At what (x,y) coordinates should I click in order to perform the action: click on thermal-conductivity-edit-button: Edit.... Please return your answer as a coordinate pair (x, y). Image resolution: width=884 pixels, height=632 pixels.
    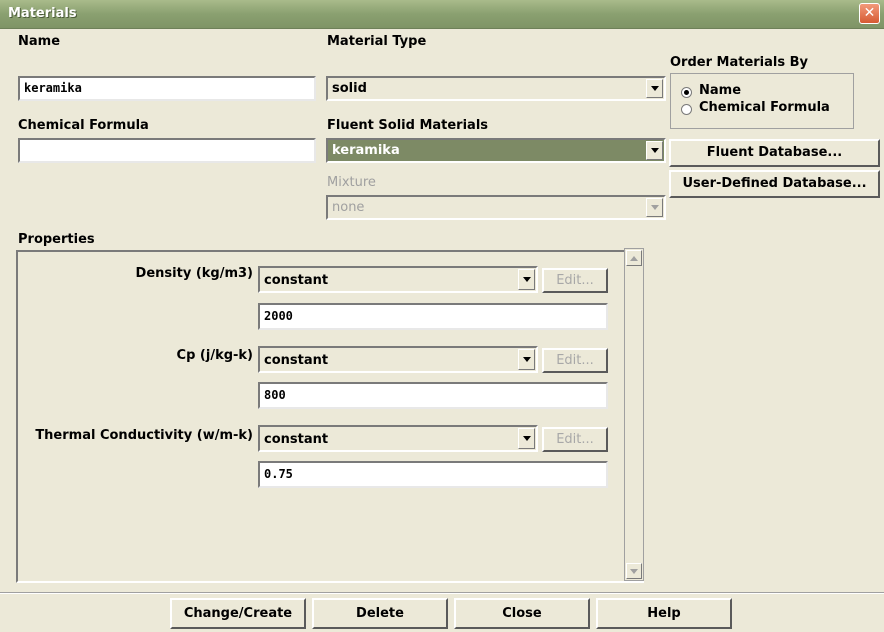
    Looking at the image, I should click on (575, 439).